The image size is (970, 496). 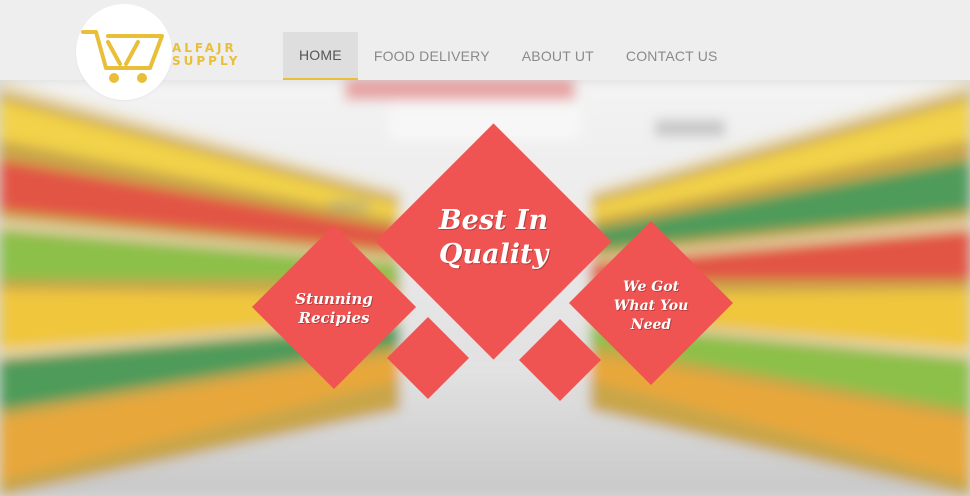 What do you see at coordinates (651, 287) in the screenshot?
I see `need-line-1: We Got` at bounding box center [651, 287].